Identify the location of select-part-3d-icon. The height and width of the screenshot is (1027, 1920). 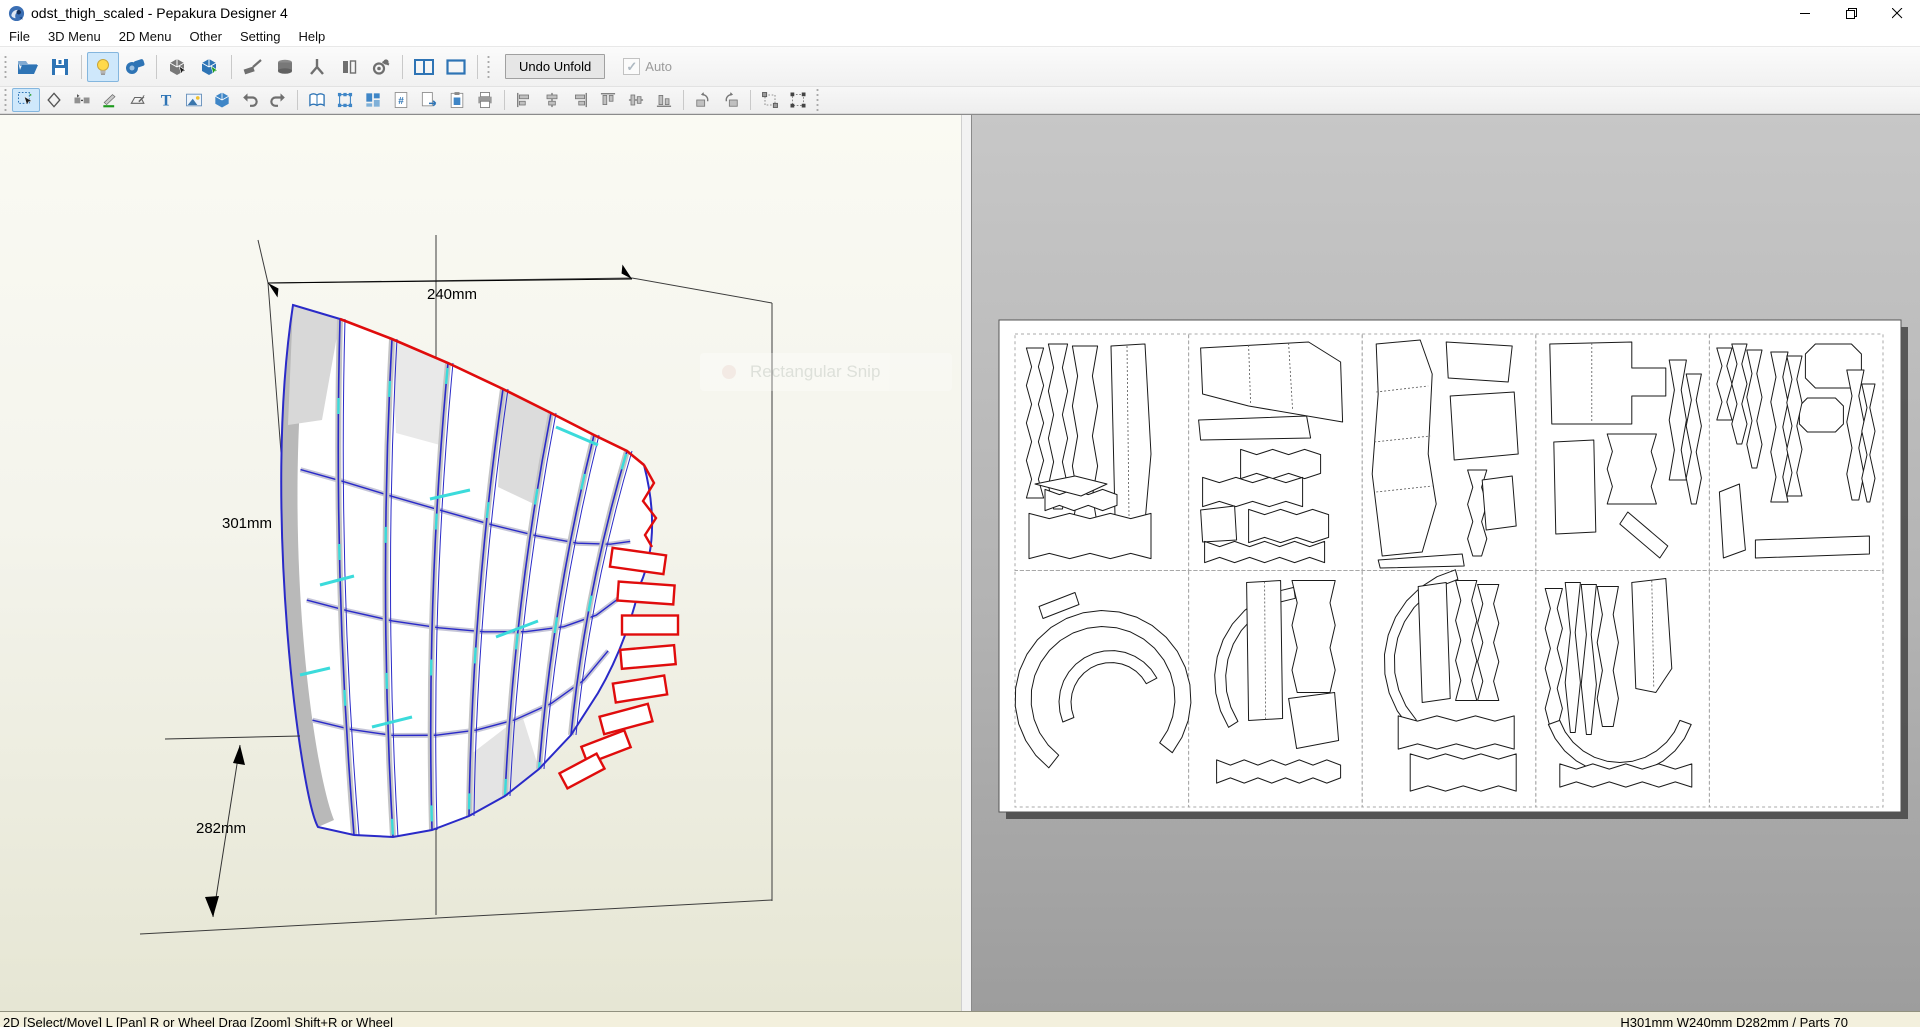
(210, 67).